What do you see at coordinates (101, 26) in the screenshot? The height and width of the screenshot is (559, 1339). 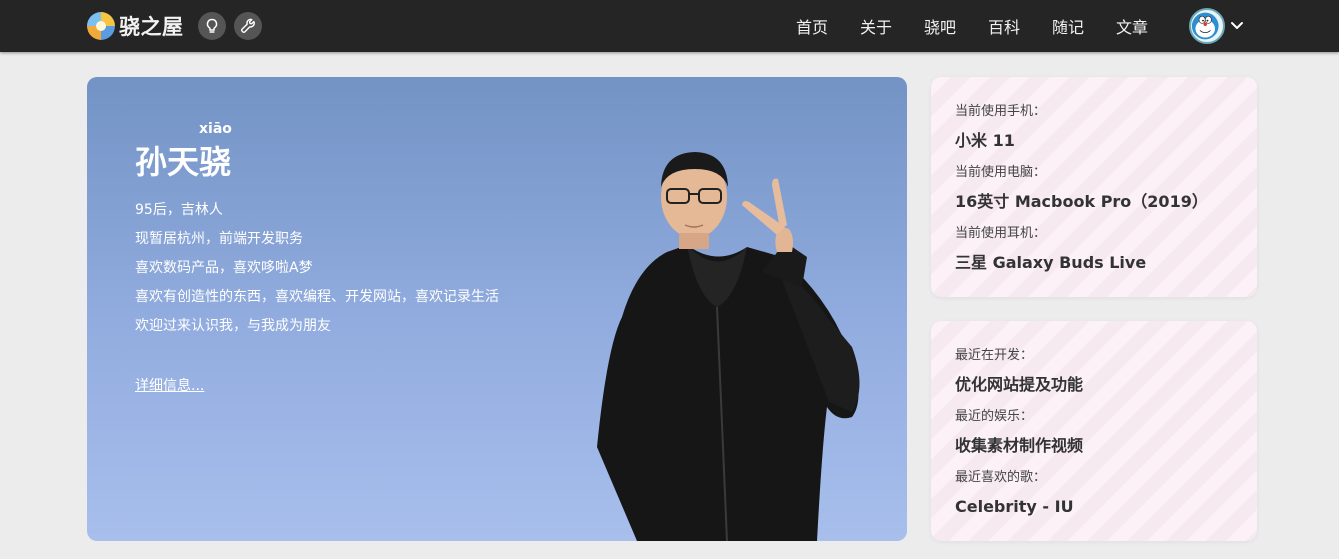 I see `site-logo-icon` at bounding box center [101, 26].